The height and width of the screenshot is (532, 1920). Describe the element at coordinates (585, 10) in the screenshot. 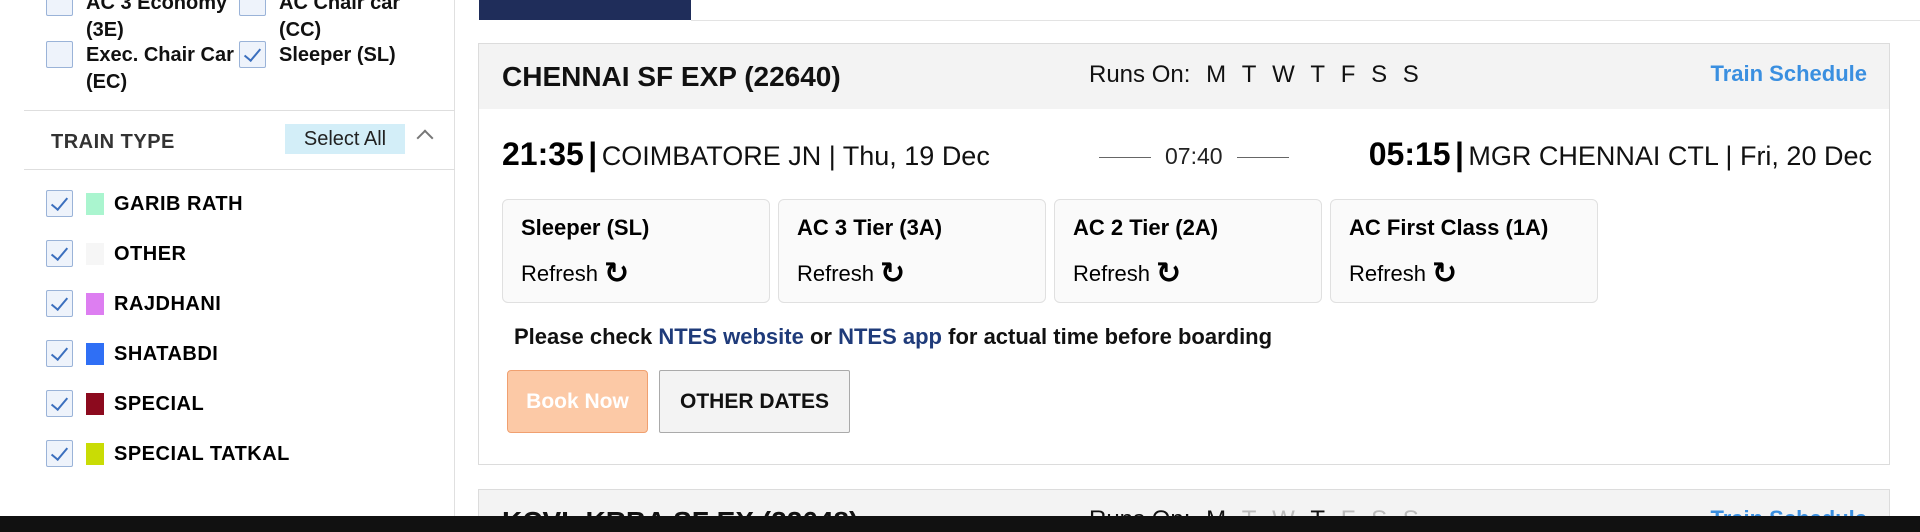

I see `banner-image` at that location.